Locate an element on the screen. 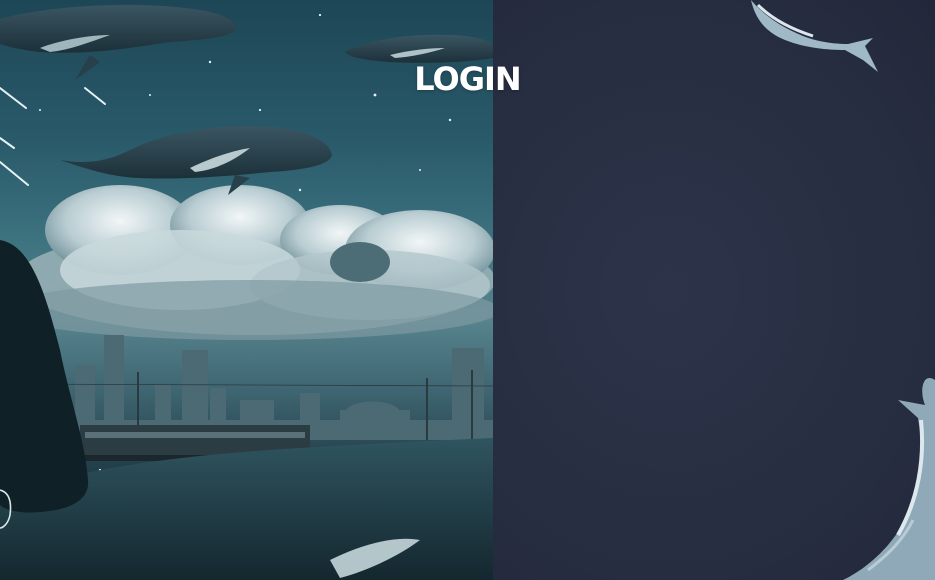 This screenshot has width=935, height=580. flying-whale-top-right is located at coordinates (419, 48).